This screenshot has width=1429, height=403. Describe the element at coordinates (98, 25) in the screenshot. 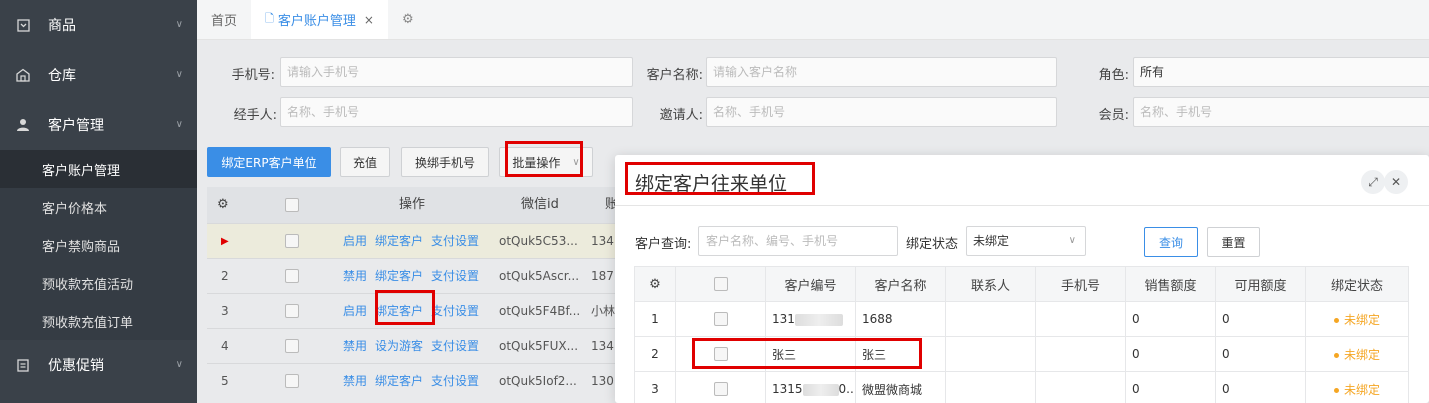

I see `sidebar-menu-goods: 商品 ∨` at that location.